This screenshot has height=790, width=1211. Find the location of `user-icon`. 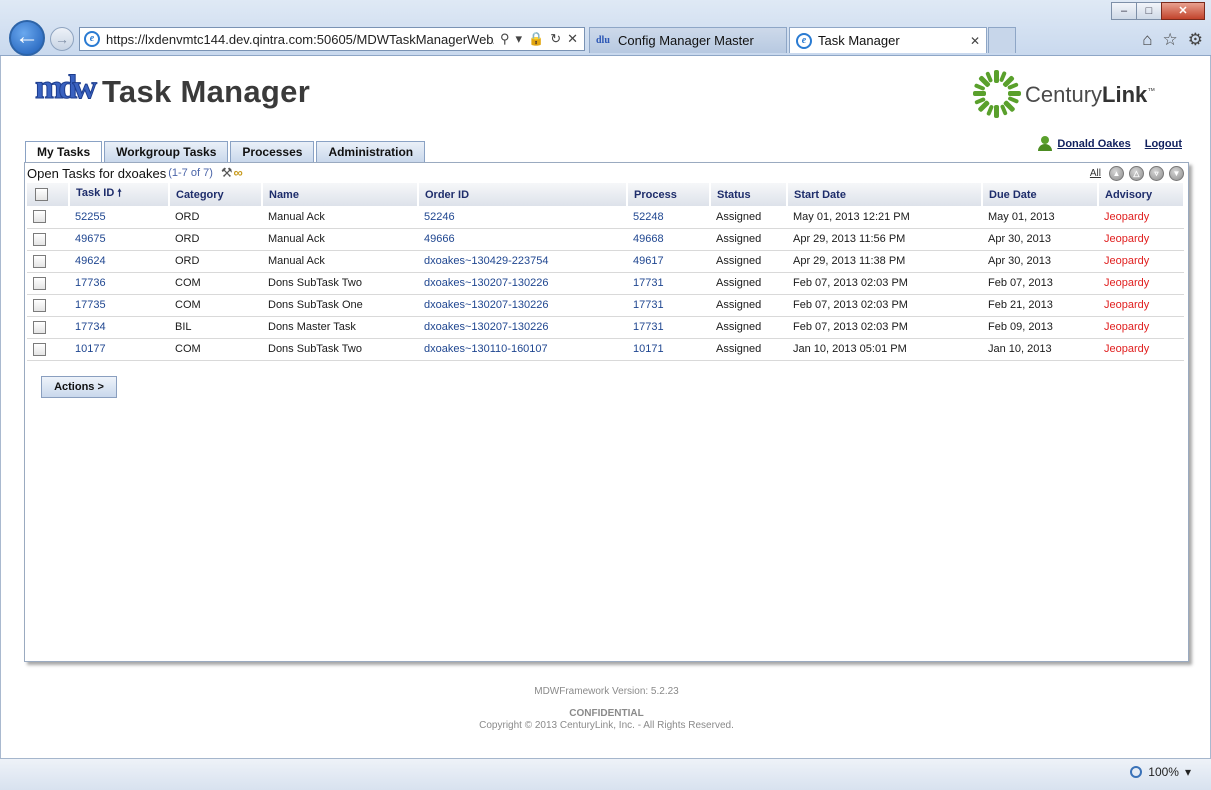

user-icon is located at coordinates (1045, 143).